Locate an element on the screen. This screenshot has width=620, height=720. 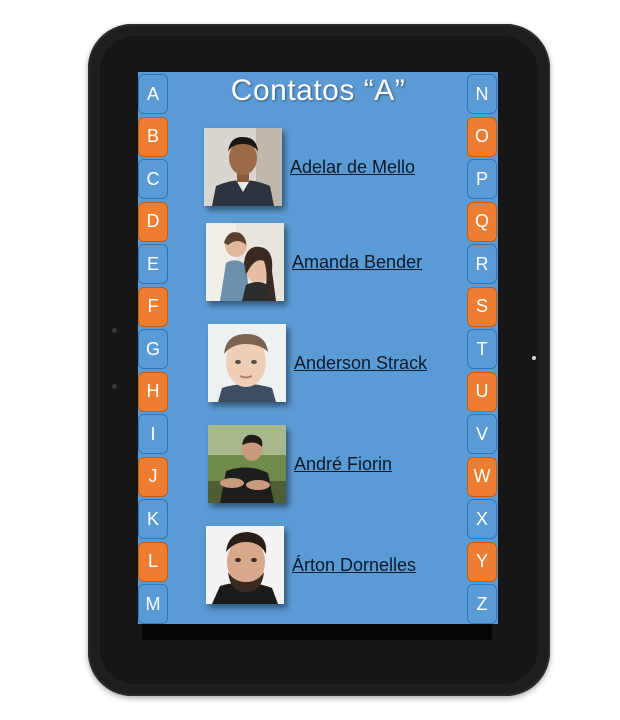
contact-name-link: André Fiorin is located at coordinates (343, 464).